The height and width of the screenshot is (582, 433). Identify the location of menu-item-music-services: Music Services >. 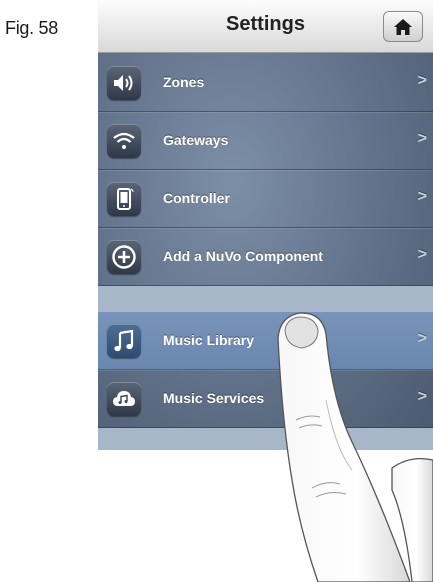
(265, 399).